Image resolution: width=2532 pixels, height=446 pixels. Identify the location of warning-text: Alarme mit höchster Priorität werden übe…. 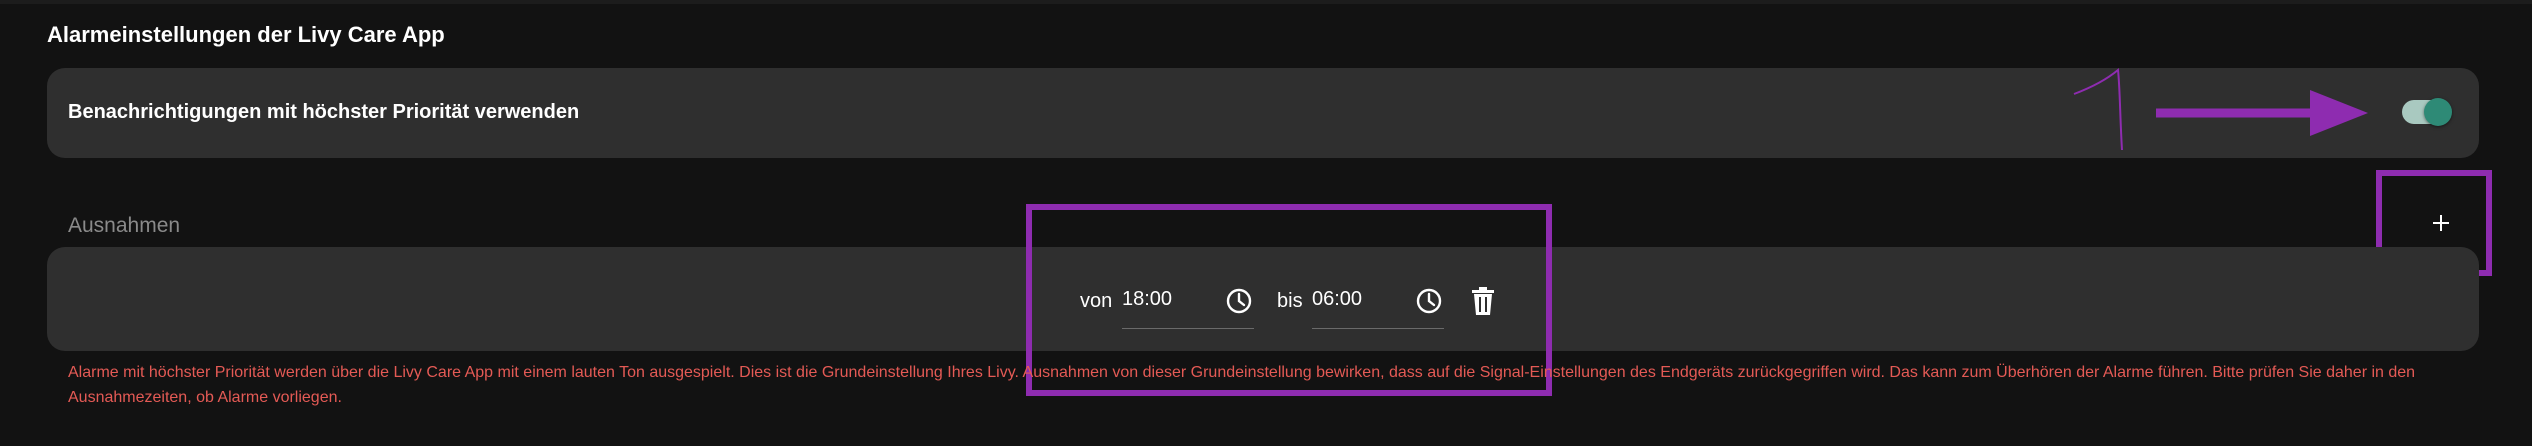
(1242, 385).